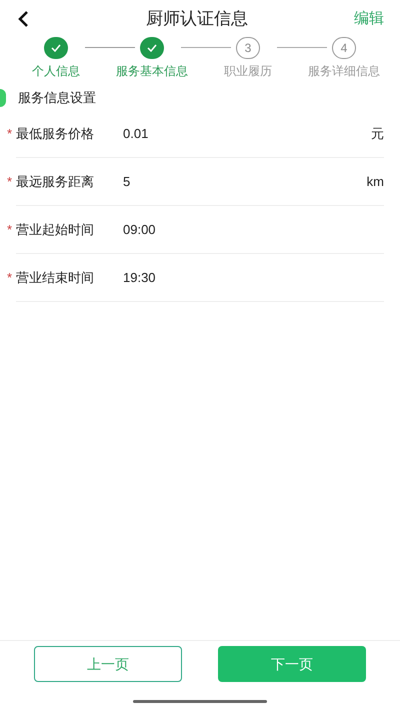 This screenshot has width=400, height=711. What do you see at coordinates (55, 133) in the screenshot?
I see `field-label: 最低服务价格` at bounding box center [55, 133].